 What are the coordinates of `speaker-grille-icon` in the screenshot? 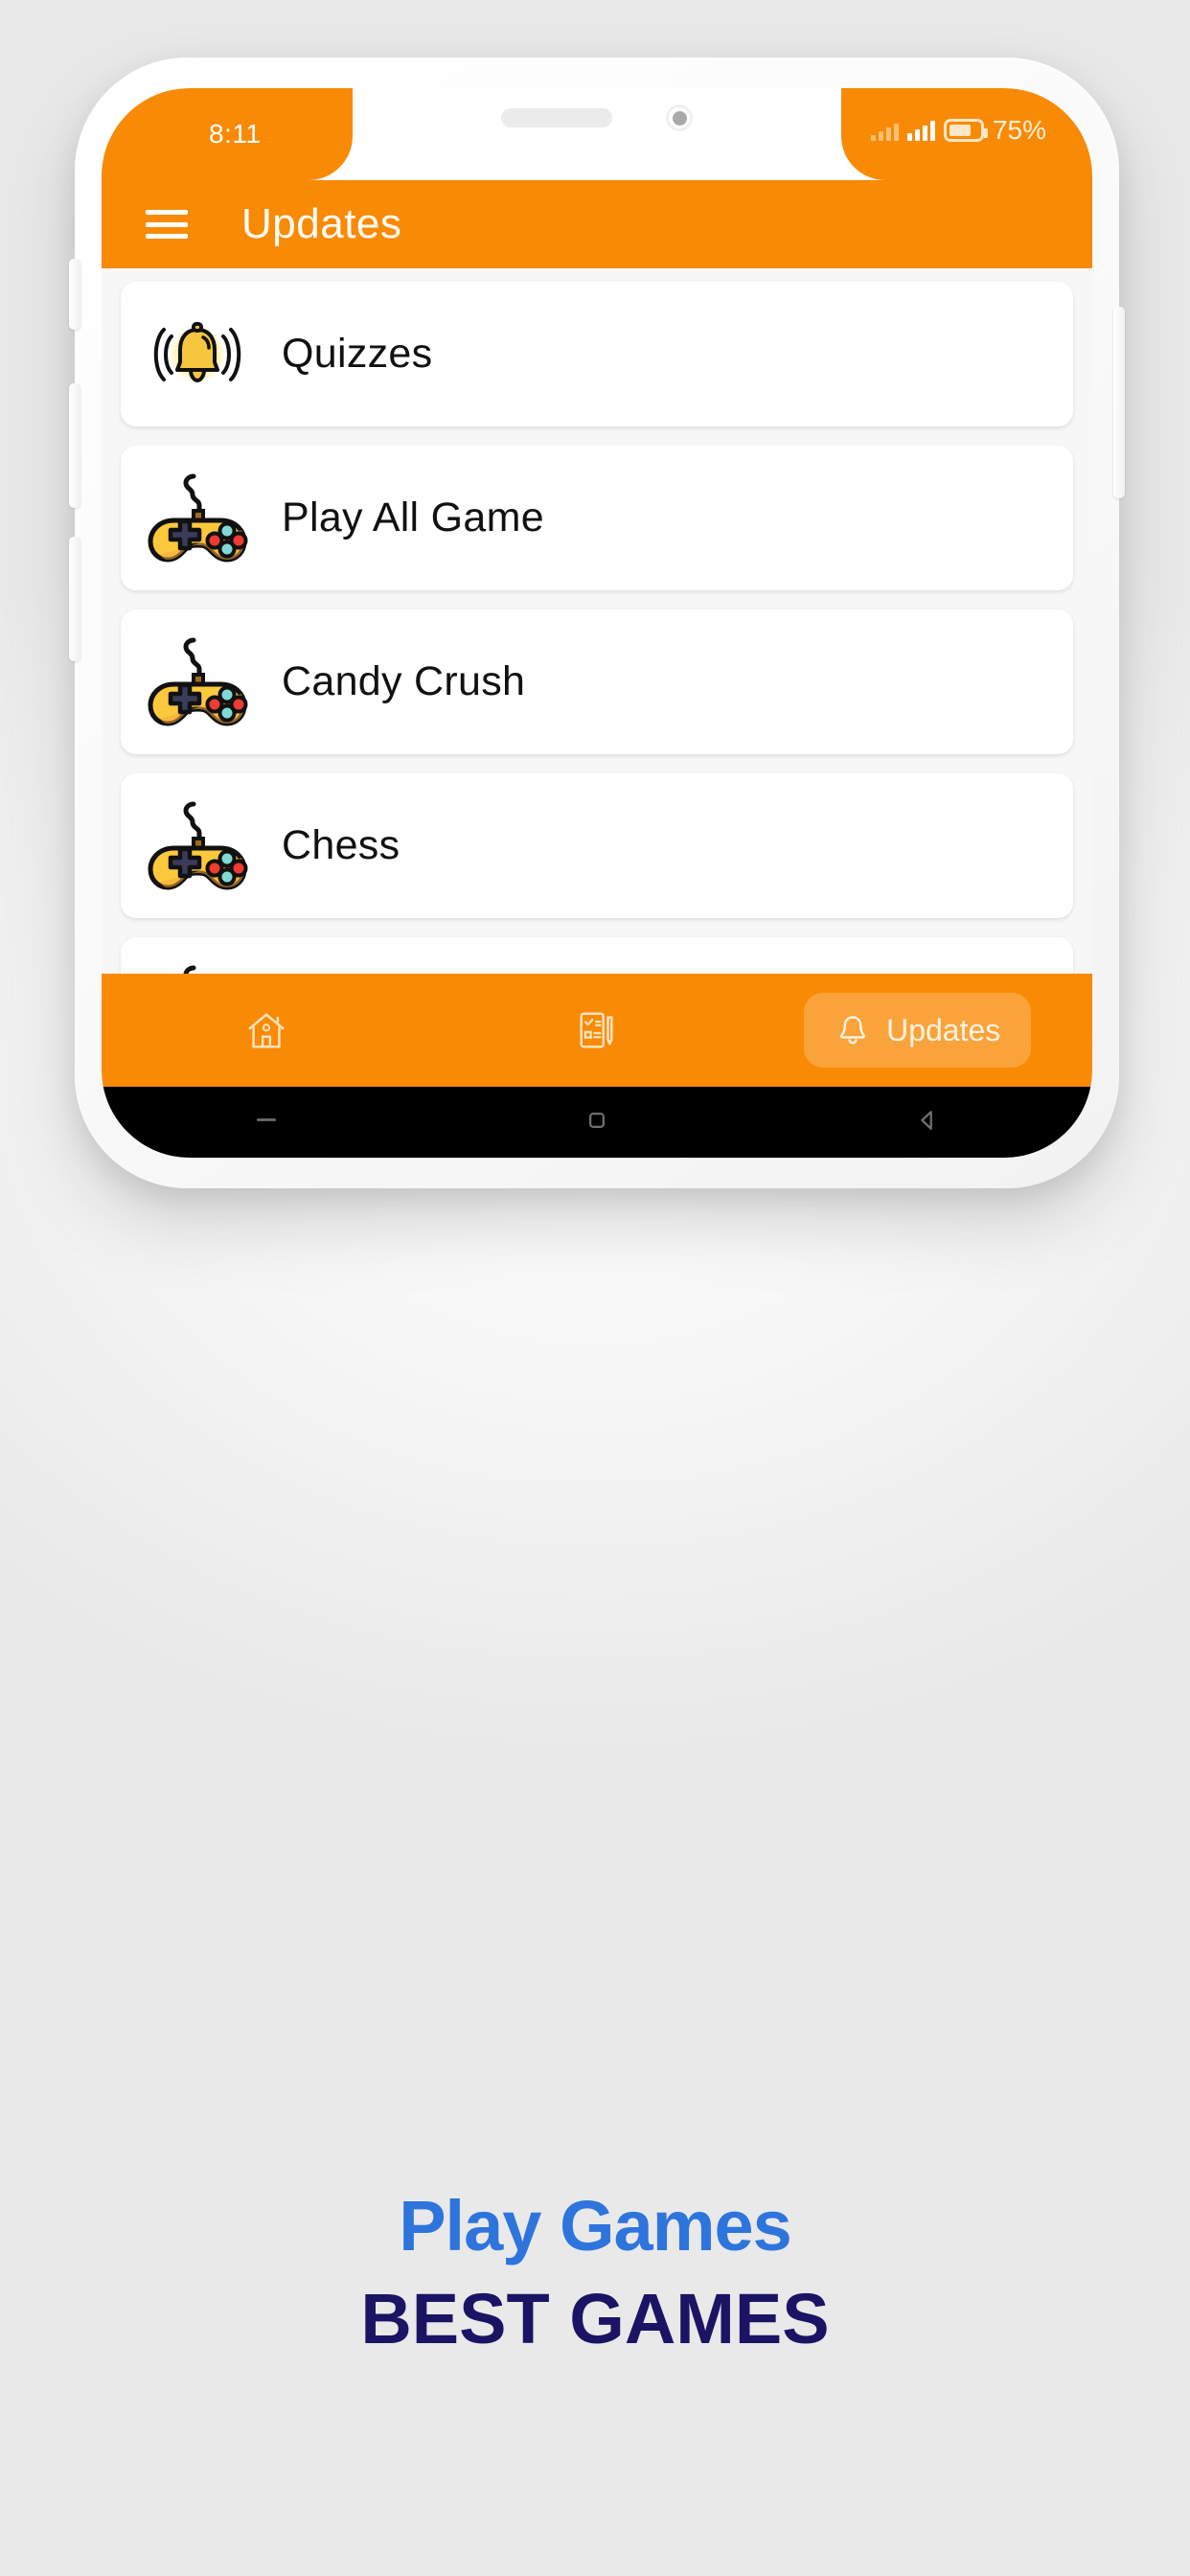 It's located at (557, 117).